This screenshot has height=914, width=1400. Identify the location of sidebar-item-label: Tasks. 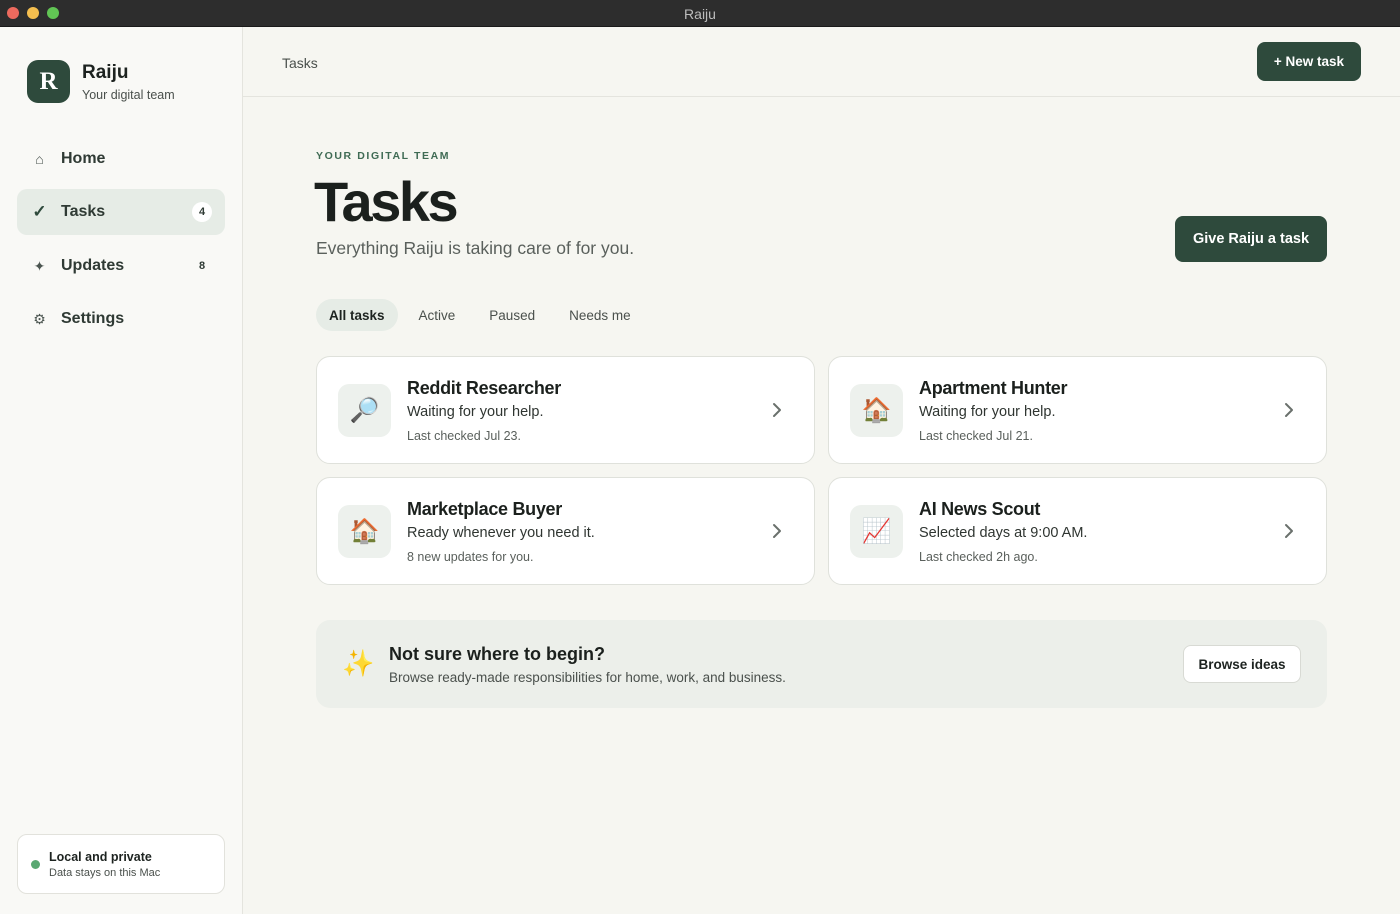
(83, 211).